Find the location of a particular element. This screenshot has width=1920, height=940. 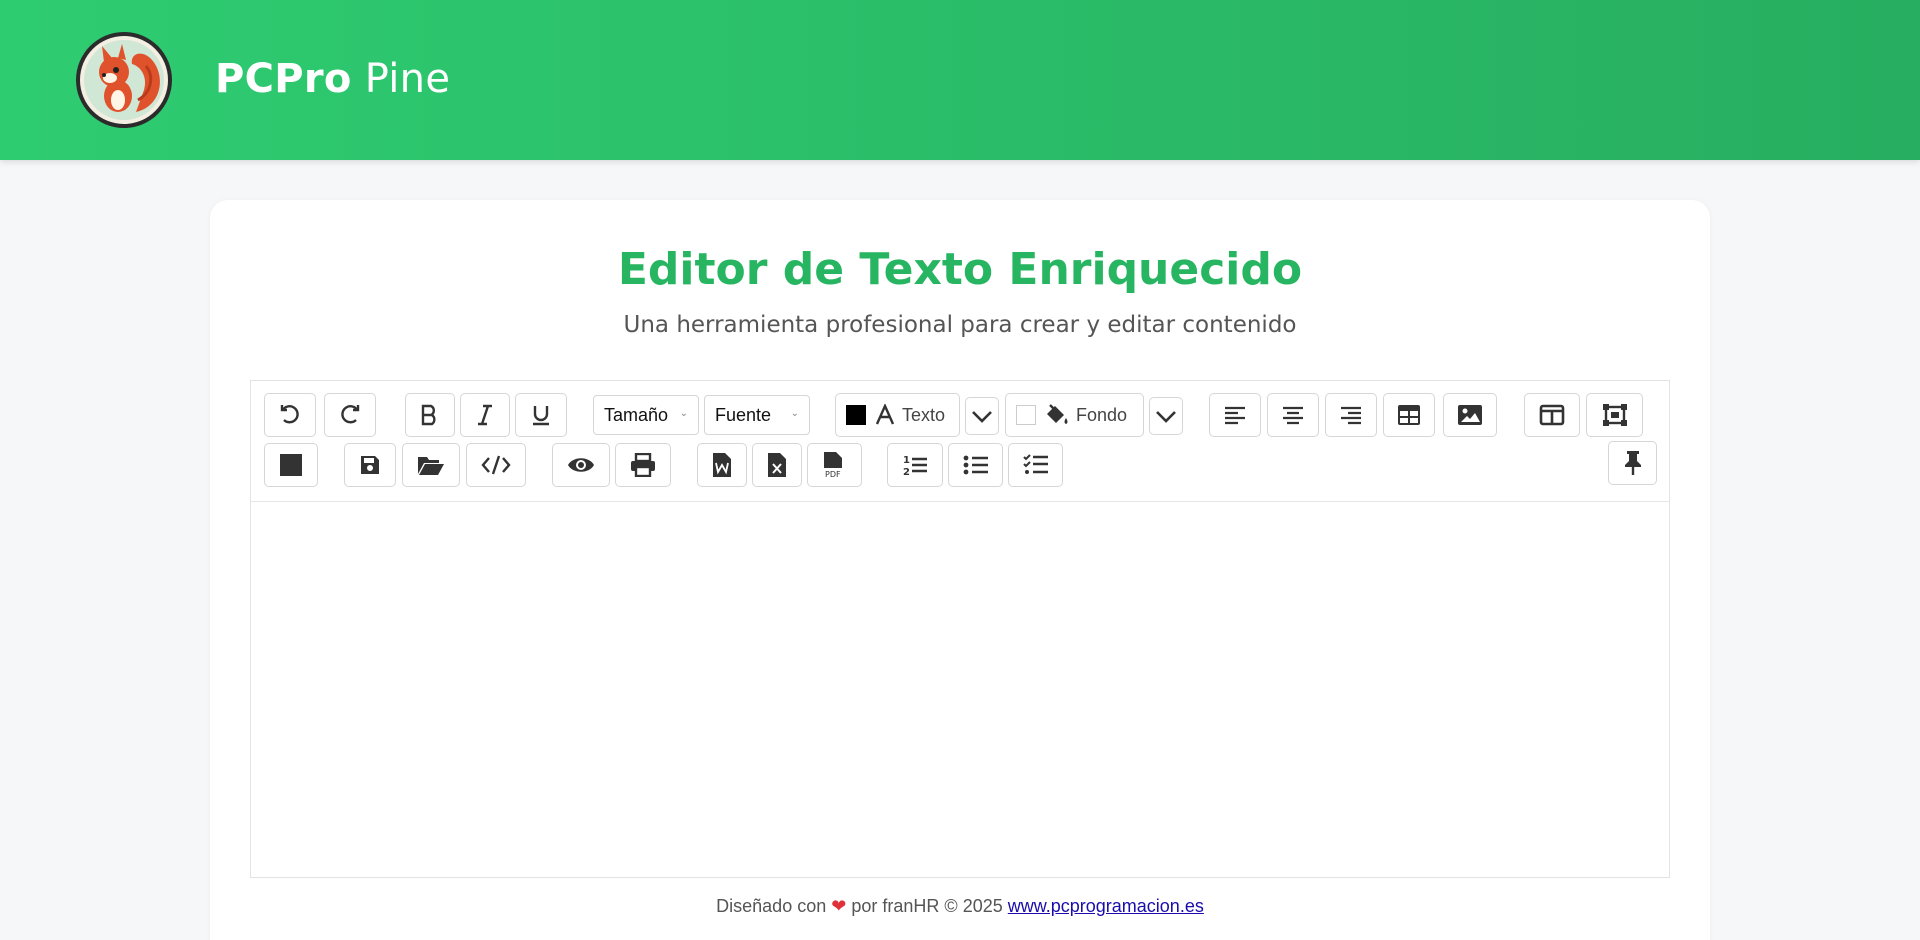

brand-bold: PCPro is located at coordinates (283, 79).